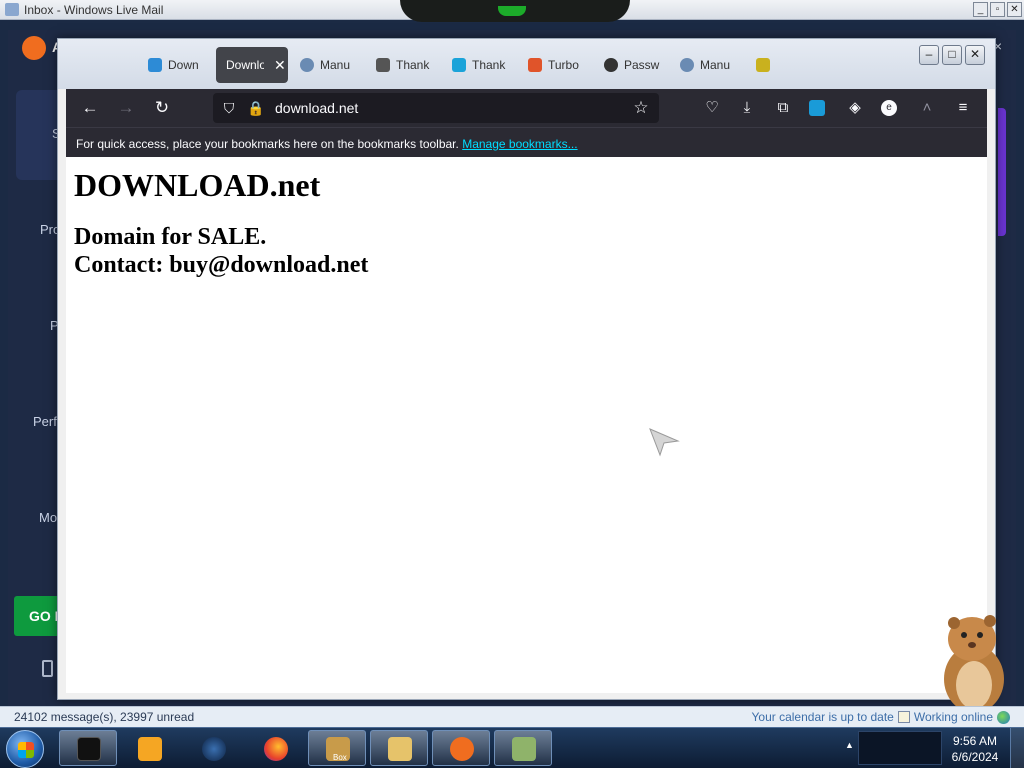 This screenshot has height=768, width=1024. I want to click on back-arrow-icon: ←, so click(90, 108).